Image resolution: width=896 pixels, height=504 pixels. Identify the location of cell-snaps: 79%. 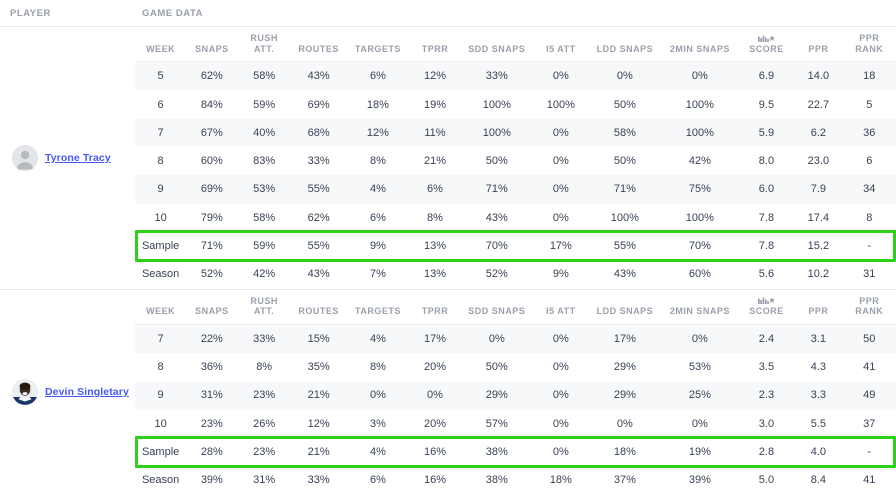
(212, 217).